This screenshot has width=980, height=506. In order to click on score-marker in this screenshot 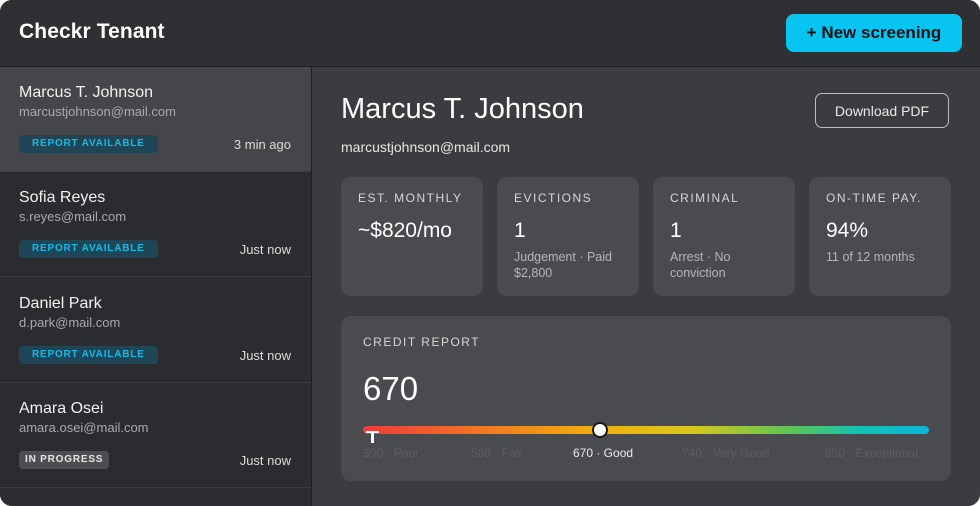, I will do `click(600, 430)`.